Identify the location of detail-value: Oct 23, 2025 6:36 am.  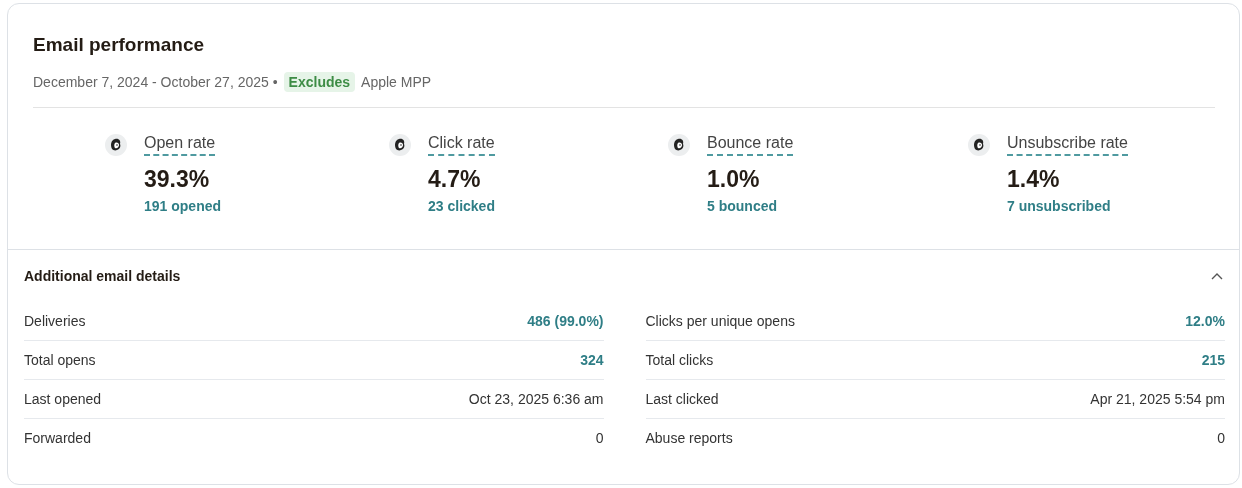
(536, 399).